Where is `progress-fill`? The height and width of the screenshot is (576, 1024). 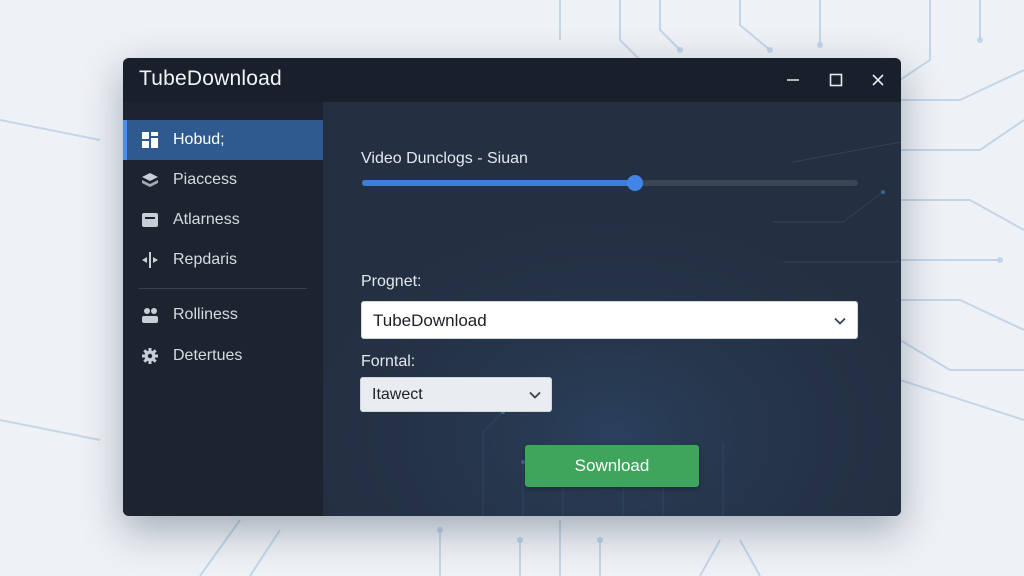 progress-fill is located at coordinates (498, 183).